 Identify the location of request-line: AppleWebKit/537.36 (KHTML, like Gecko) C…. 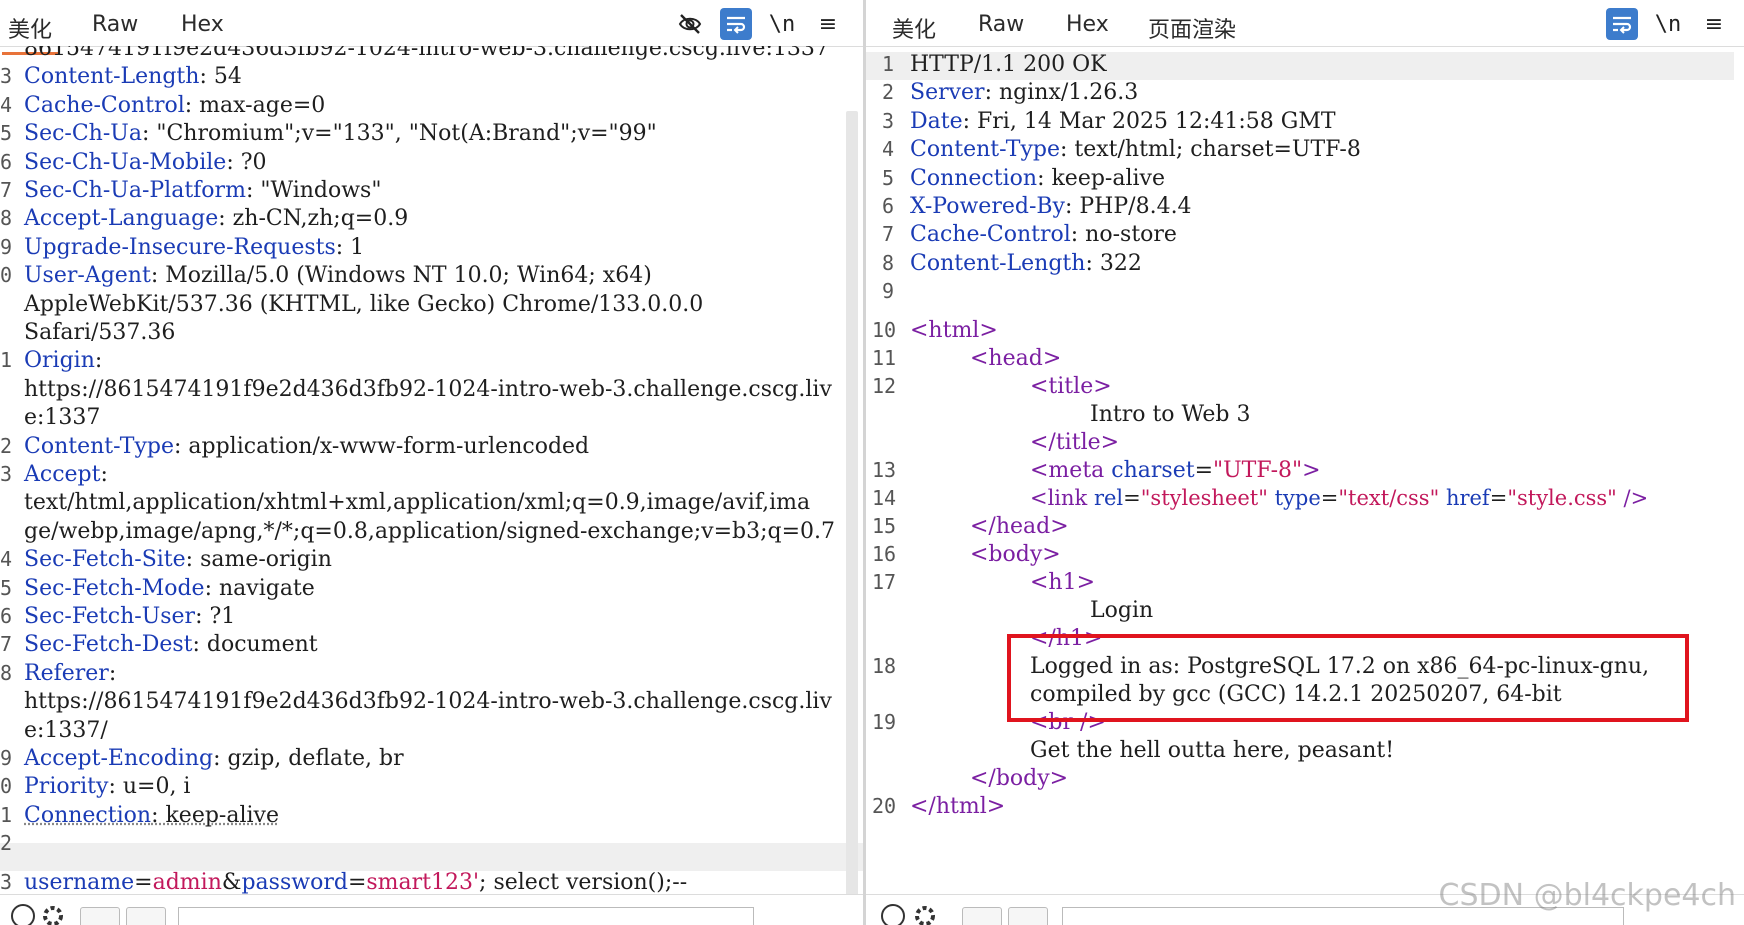
(364, 304).